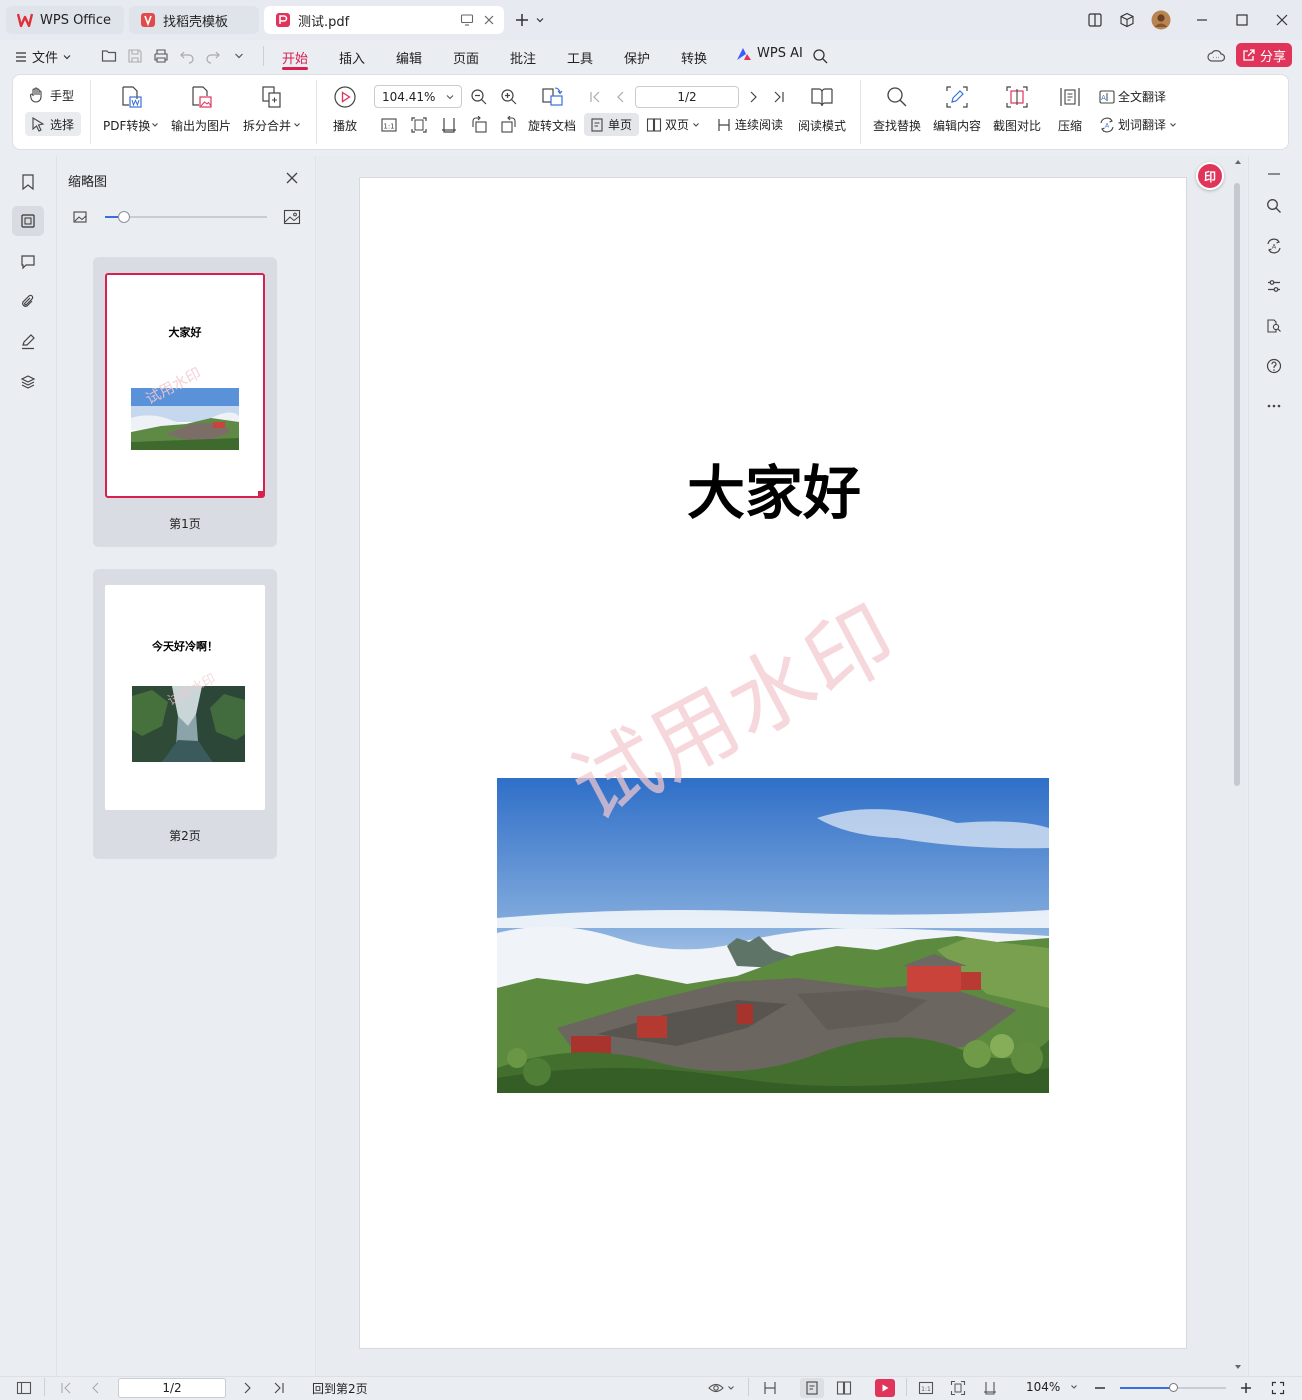  Describe the element at coordinates (812, 1388) in the screenshot. I see `single-page-icon` at that location.